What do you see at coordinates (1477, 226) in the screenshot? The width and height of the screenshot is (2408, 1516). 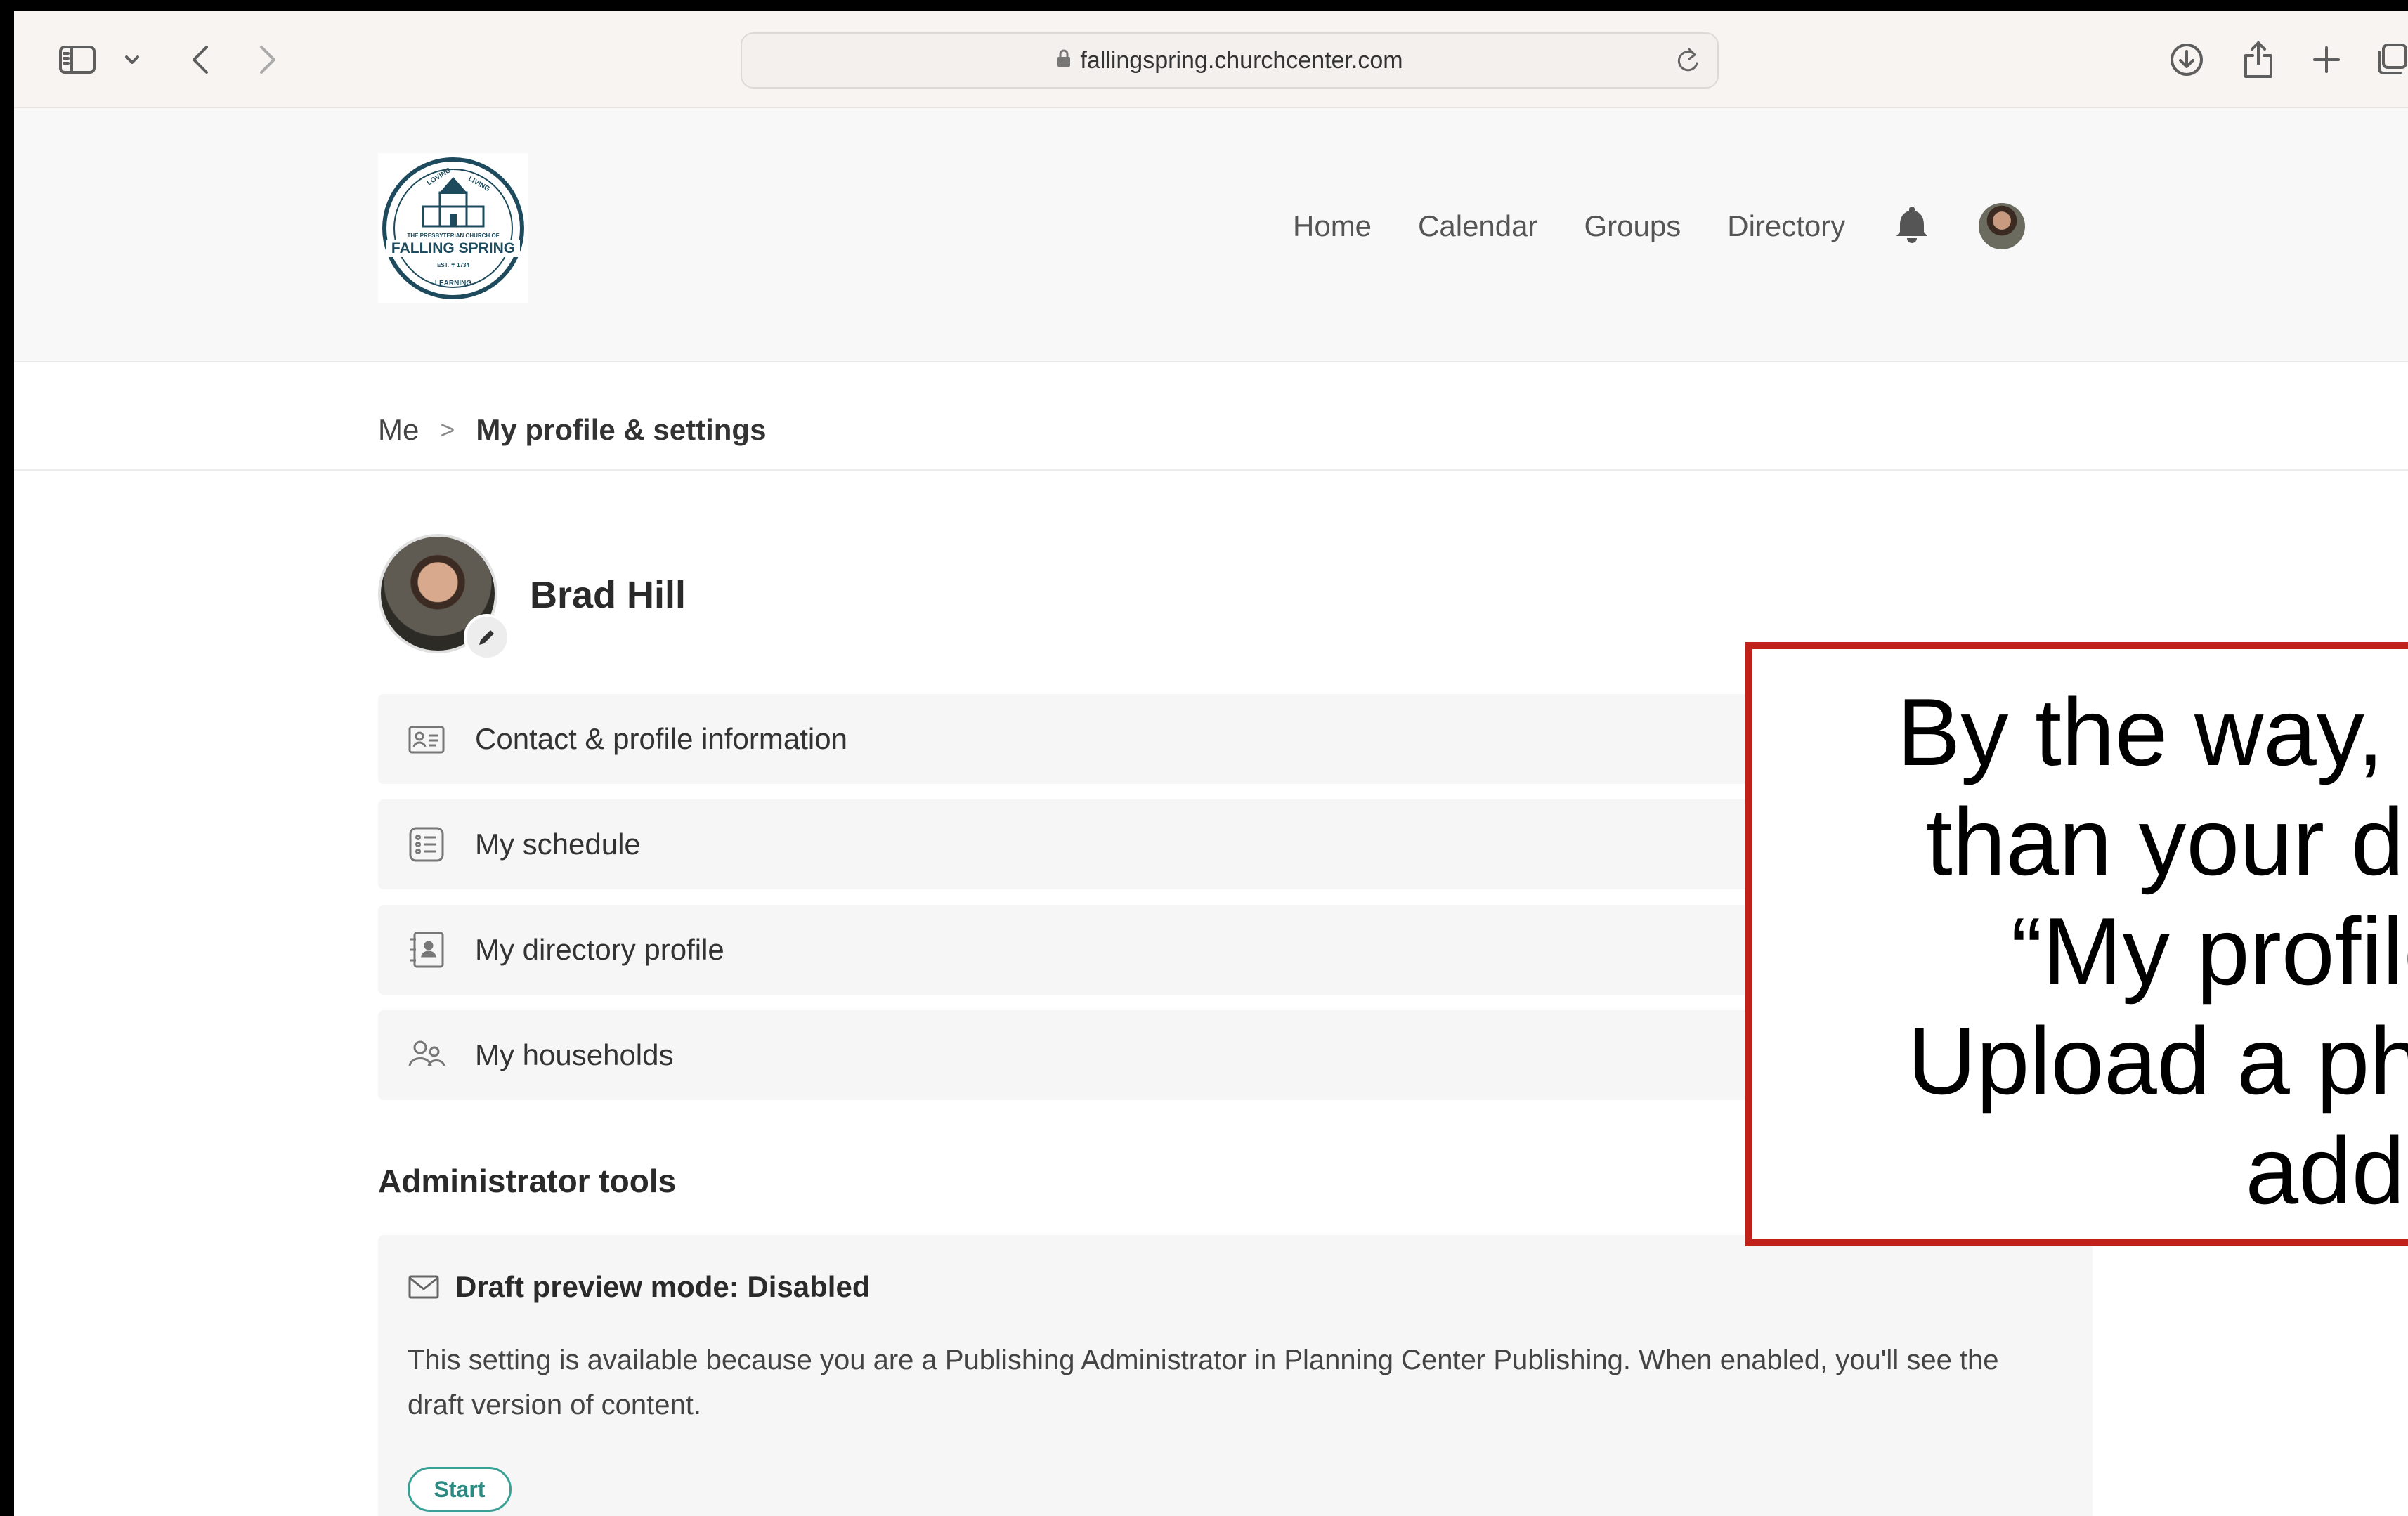 I see `nav-calendar: Calendar` at bounding box center [1477, 226].